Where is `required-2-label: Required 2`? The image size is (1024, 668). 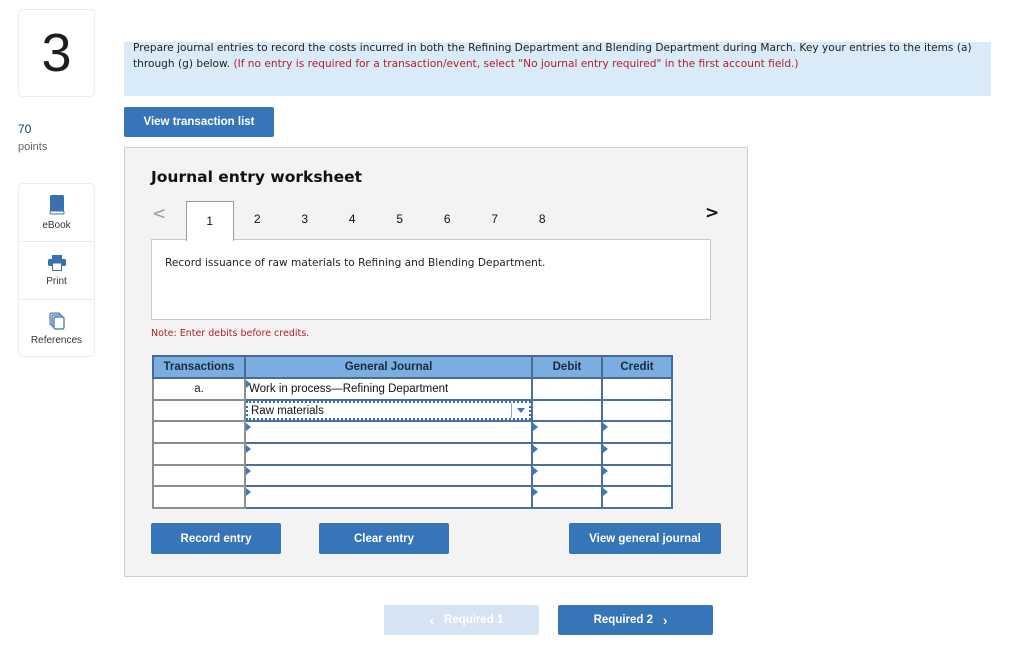 required-2-label: Required 2 is located at coordinates (623, 620).